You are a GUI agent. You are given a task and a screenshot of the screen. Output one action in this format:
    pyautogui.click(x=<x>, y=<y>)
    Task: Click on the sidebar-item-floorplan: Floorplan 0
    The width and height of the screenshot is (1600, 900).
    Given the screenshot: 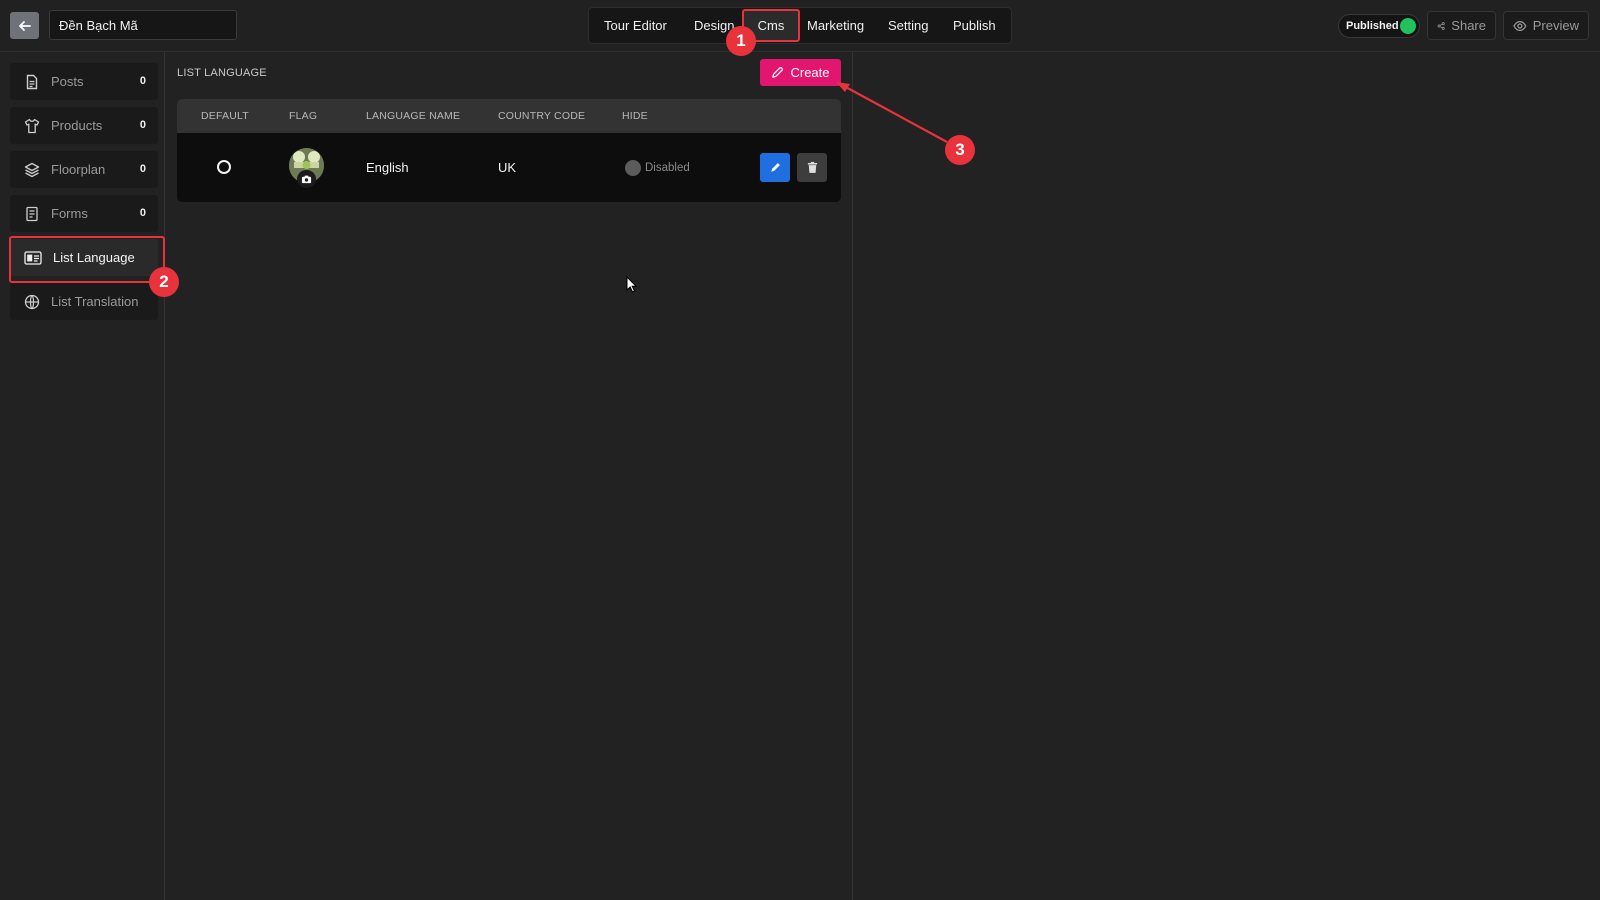 What is the action you would take?
    pyautogui.click(x=84, y=169)
    